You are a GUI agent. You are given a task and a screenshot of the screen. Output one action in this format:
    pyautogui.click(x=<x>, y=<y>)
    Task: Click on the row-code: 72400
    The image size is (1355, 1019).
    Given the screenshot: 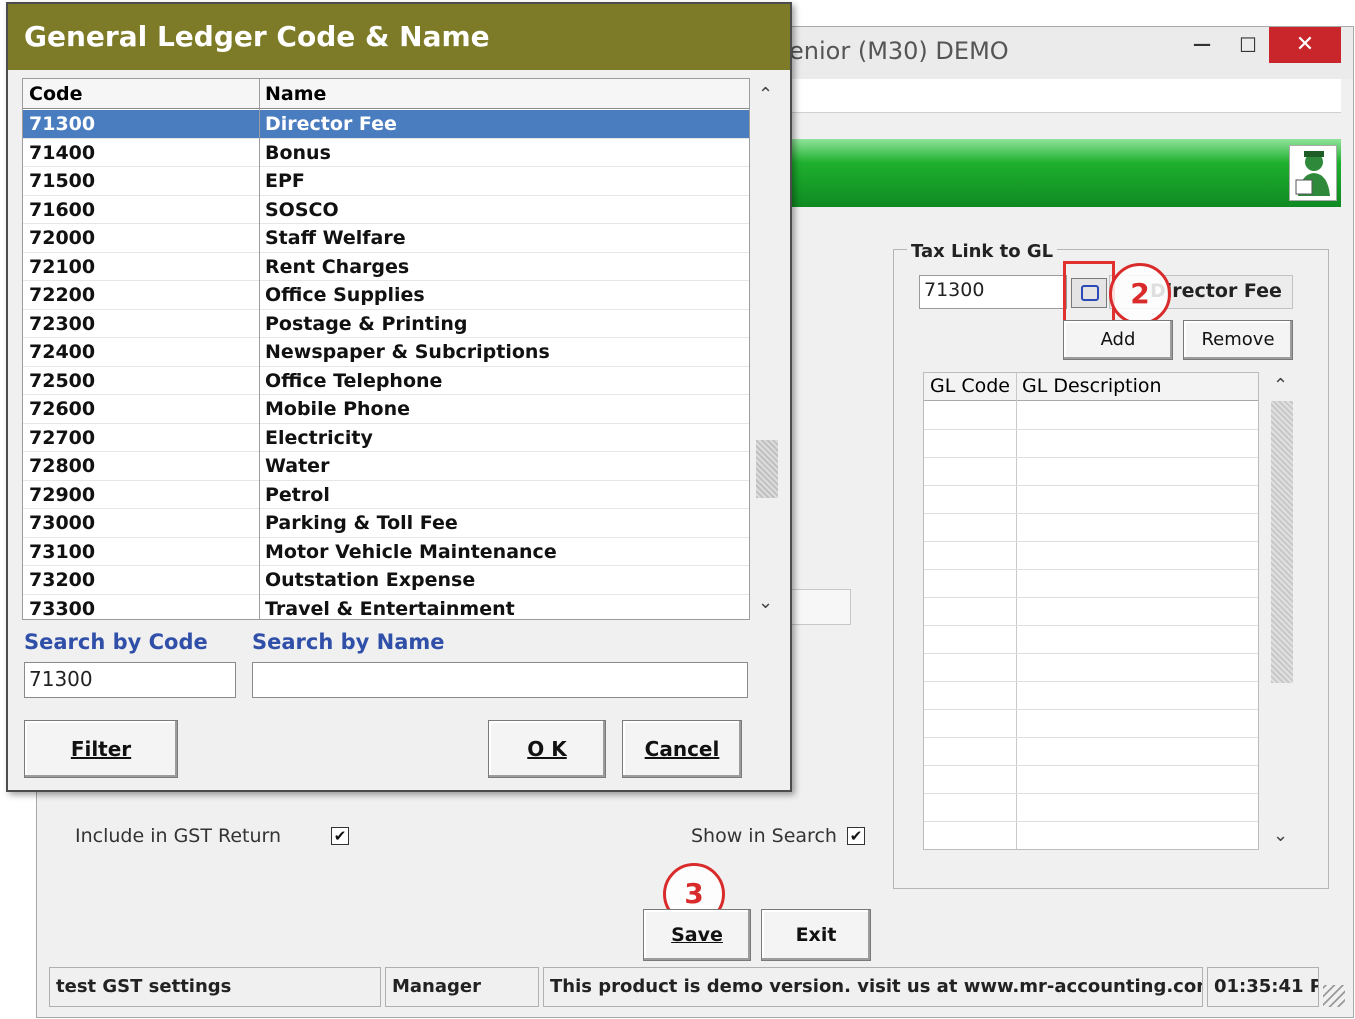 What is the action you would take?
    pyautogui.click(x=62, y=352)
    